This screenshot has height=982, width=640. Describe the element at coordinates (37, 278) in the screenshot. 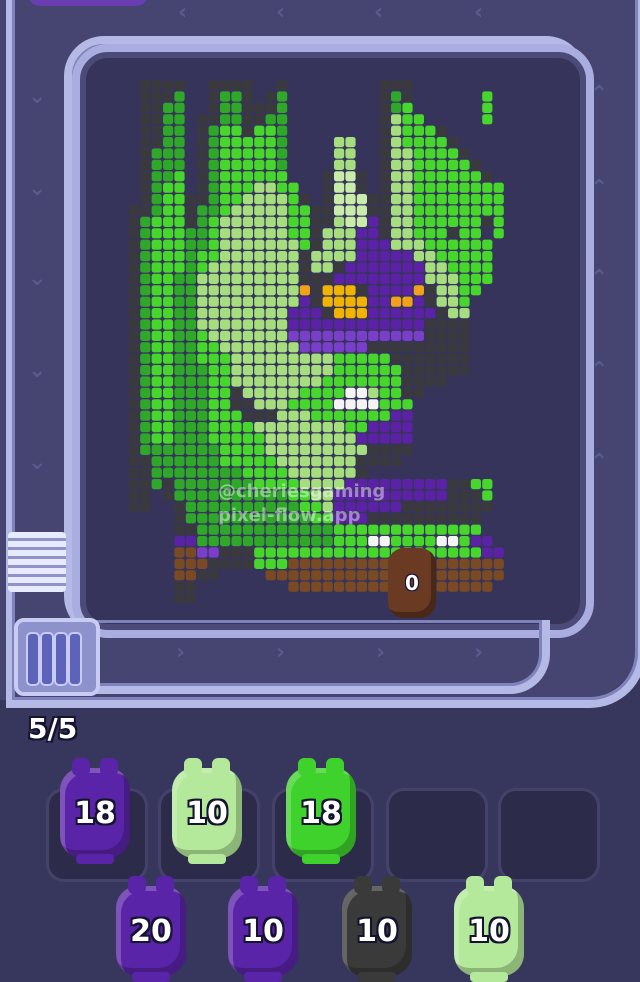

I see `chevron-down-icon: ⌄` at that location.